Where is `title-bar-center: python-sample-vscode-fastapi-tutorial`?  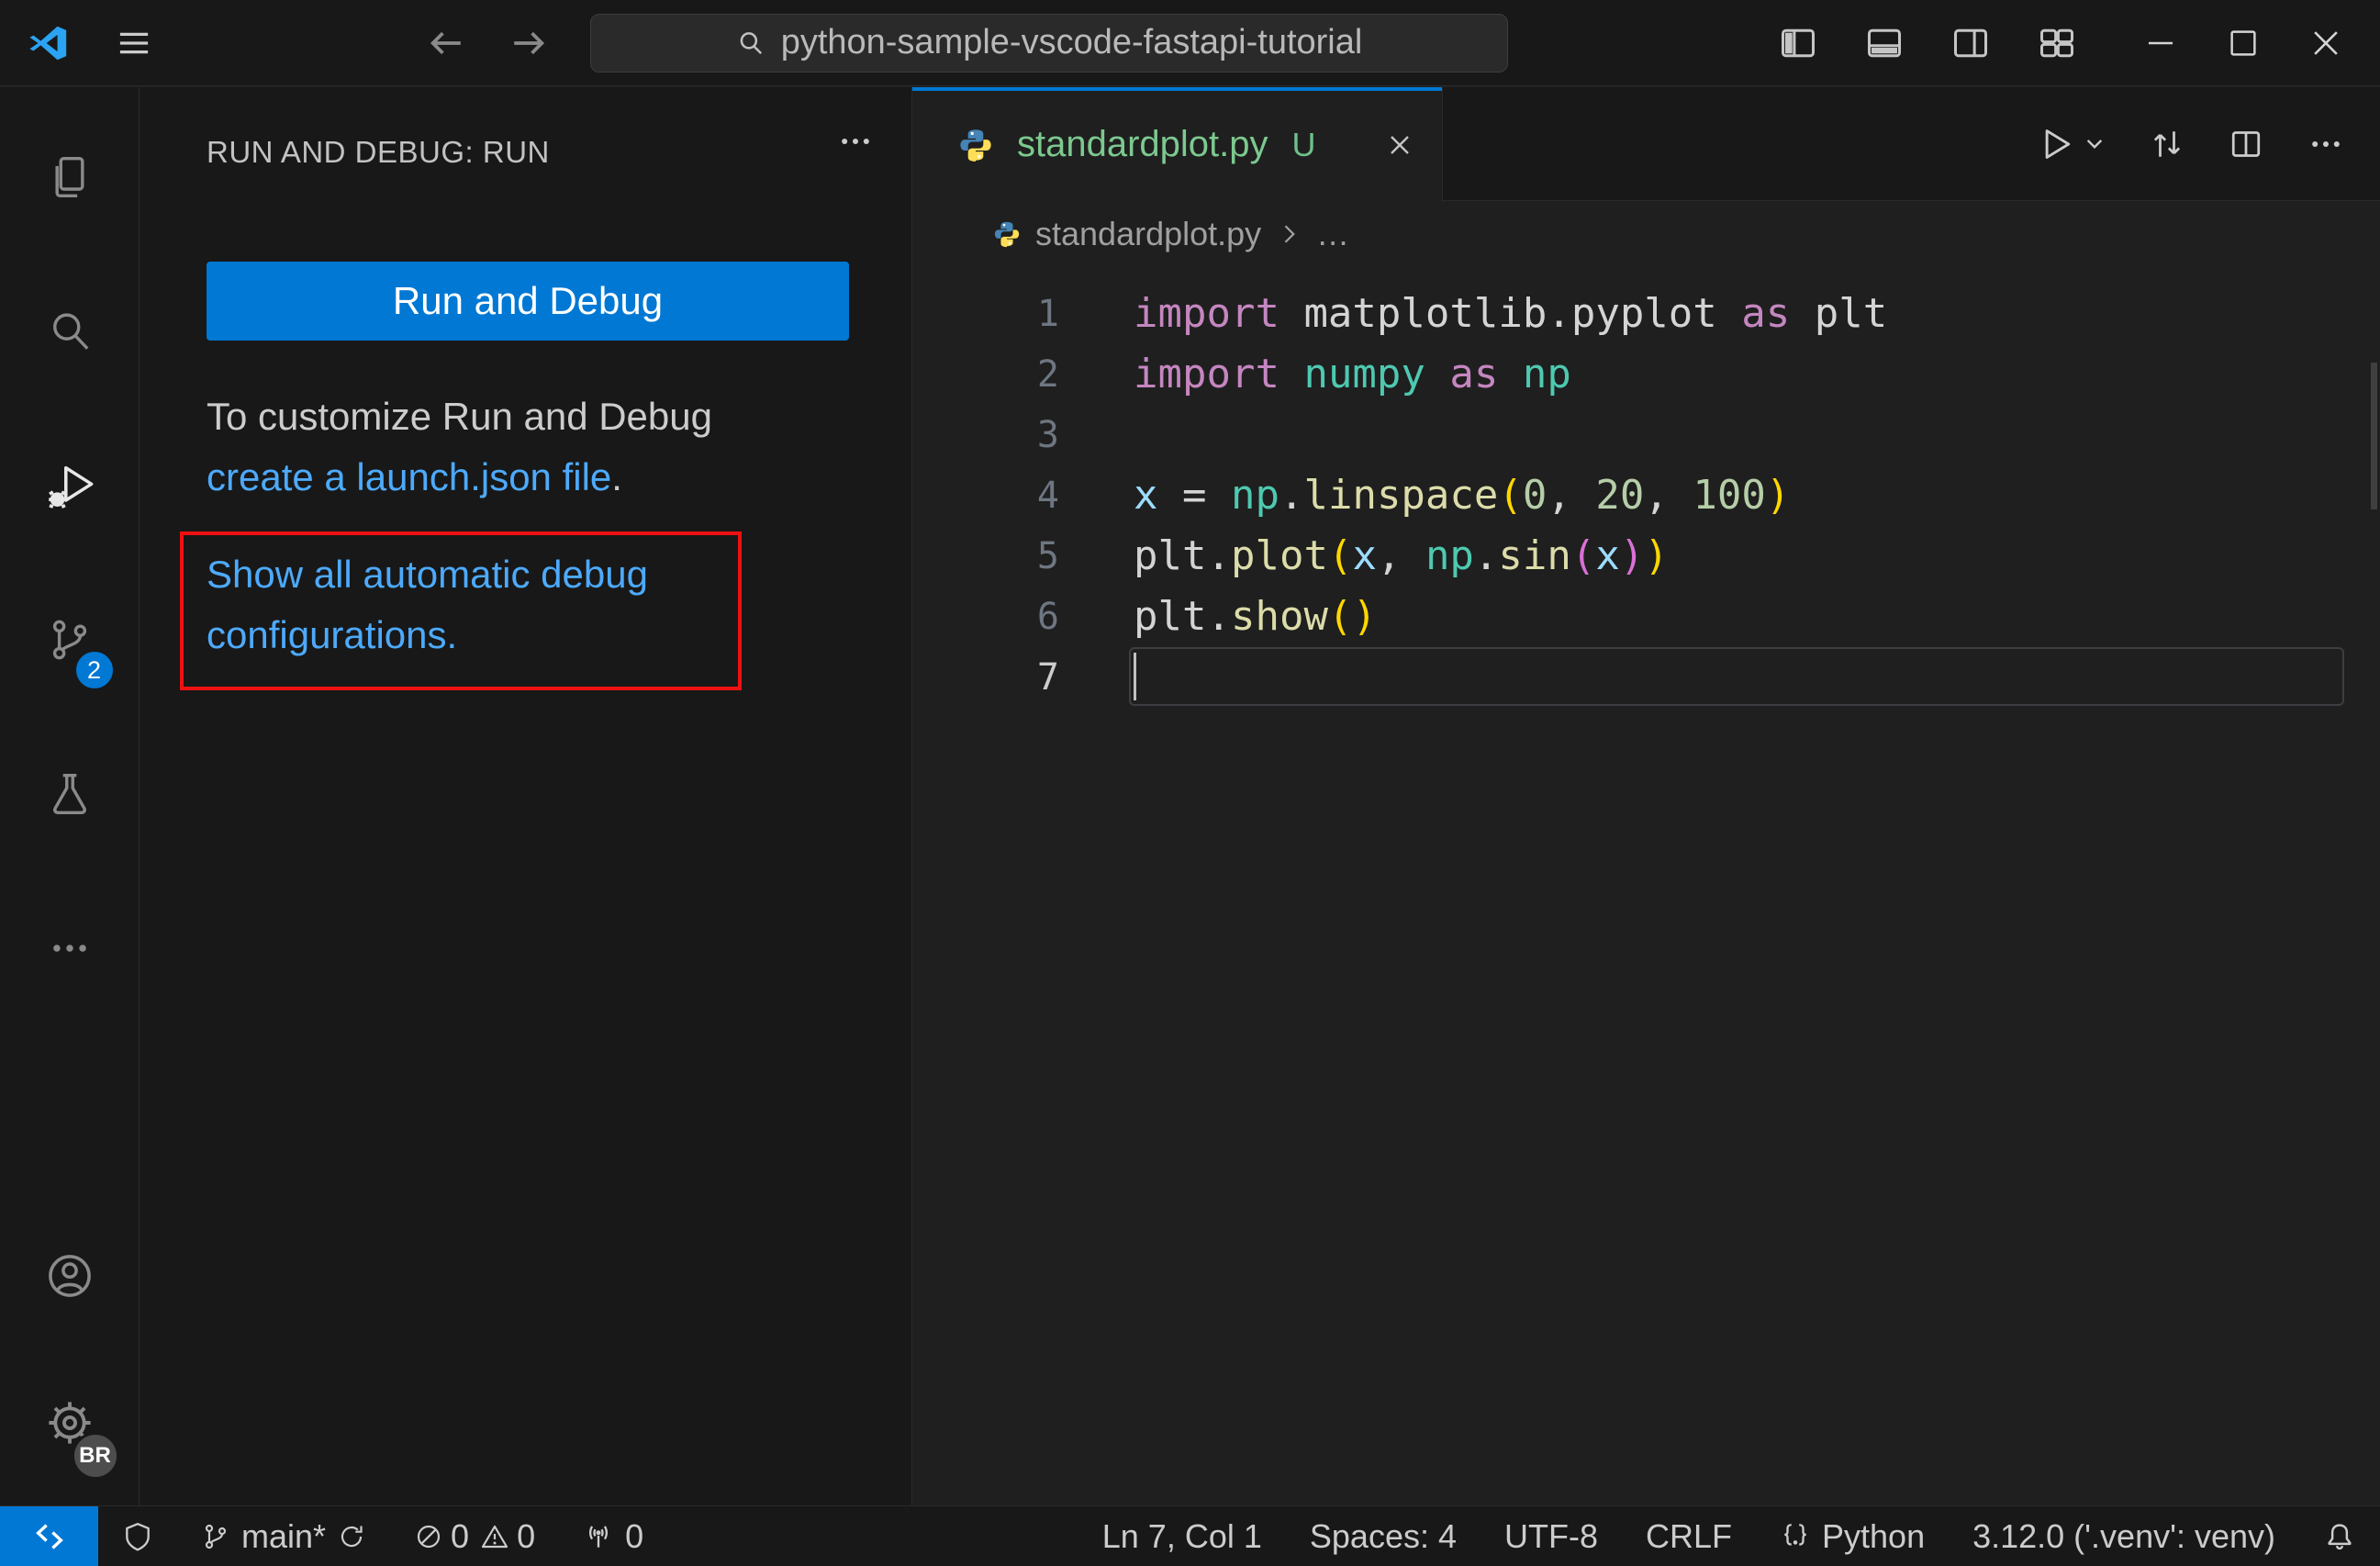
title-bar-center: python-sample-vscode-fastapi-tutorial is located at coordinates (966, 43).